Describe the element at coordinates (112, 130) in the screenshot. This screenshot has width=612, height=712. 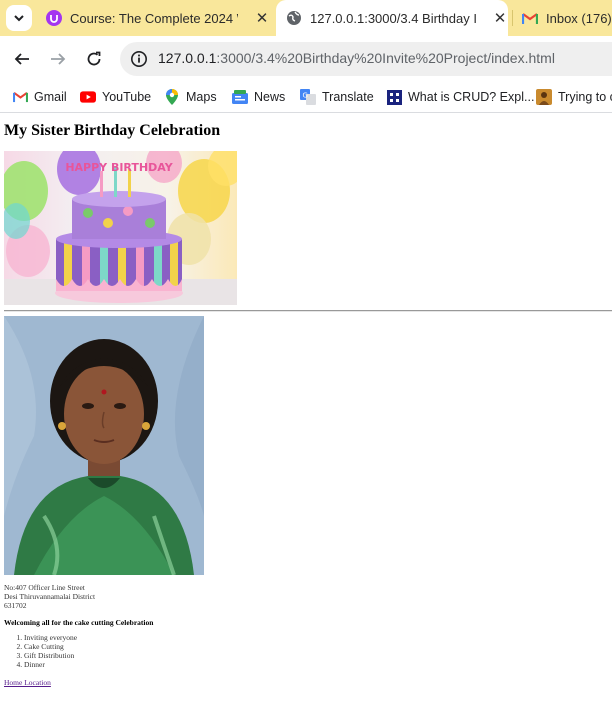
I see `page-title: My Sister Birthday Celebration` at that location.